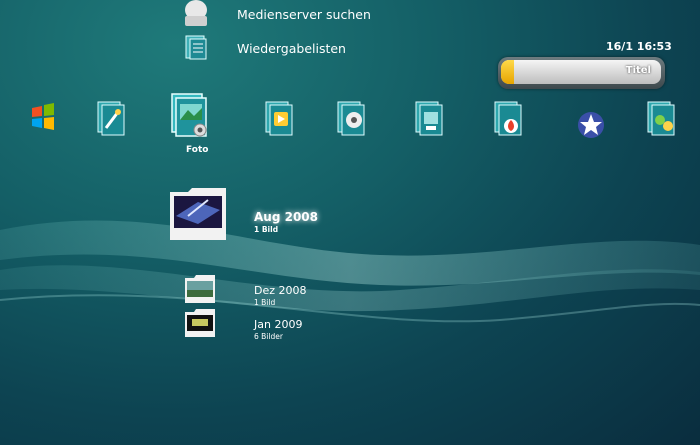 The width and height of the screenshot is (700, 445). What do you see at coordinates (197, 150) in the screenshot?
I see `category-label: Foto` at bounding box center [197, 150].